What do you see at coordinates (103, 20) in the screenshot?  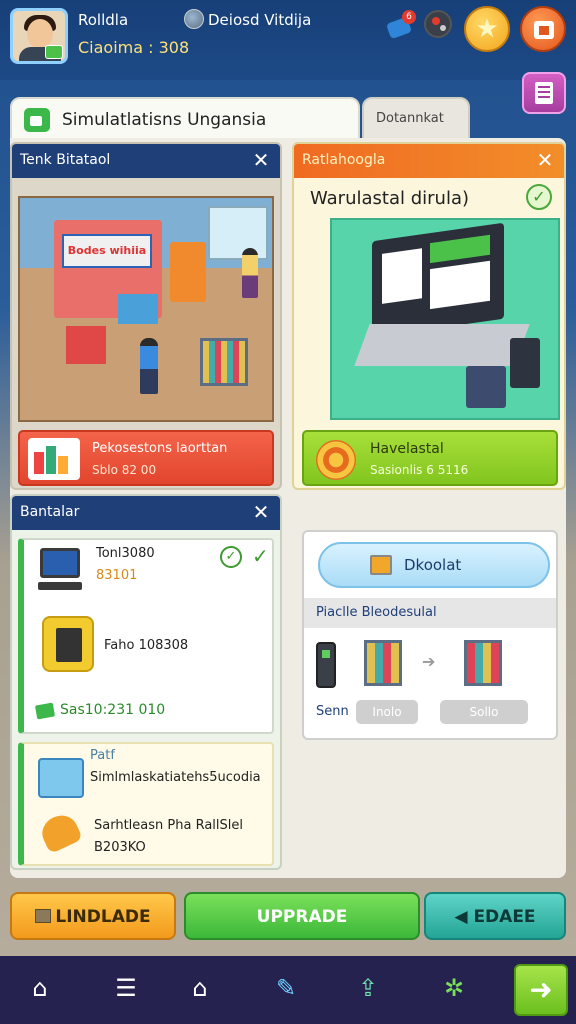 I see `player-name: Rolldla` at bounding box center [103, 20].